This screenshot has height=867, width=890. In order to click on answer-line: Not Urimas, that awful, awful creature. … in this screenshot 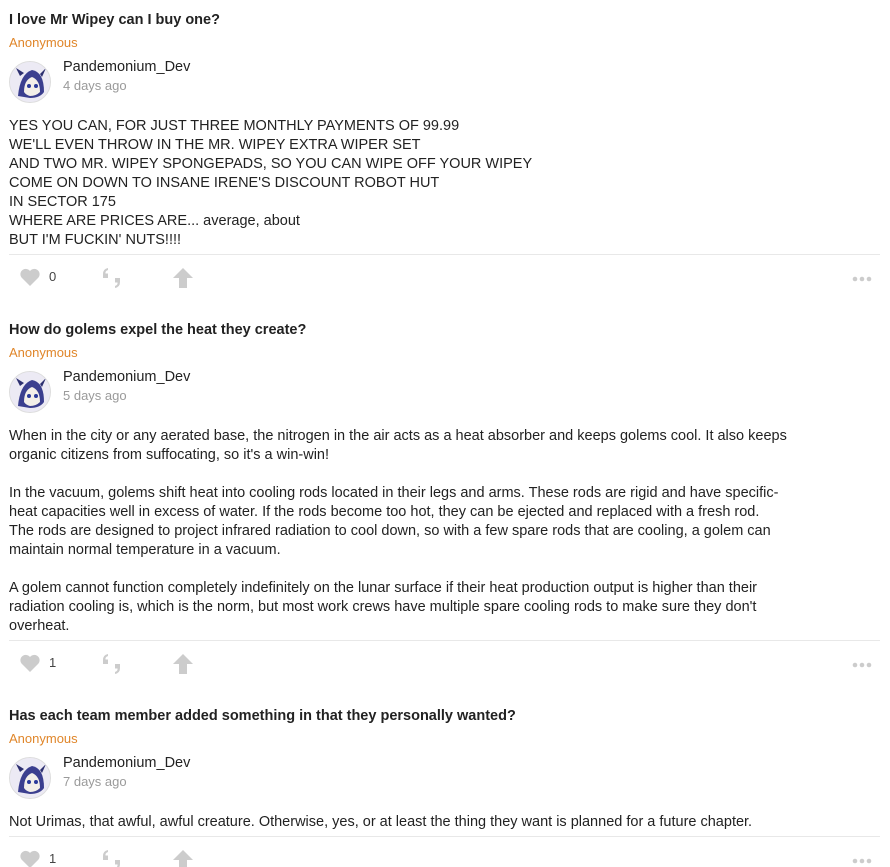, I will do `click(381, 822)`.